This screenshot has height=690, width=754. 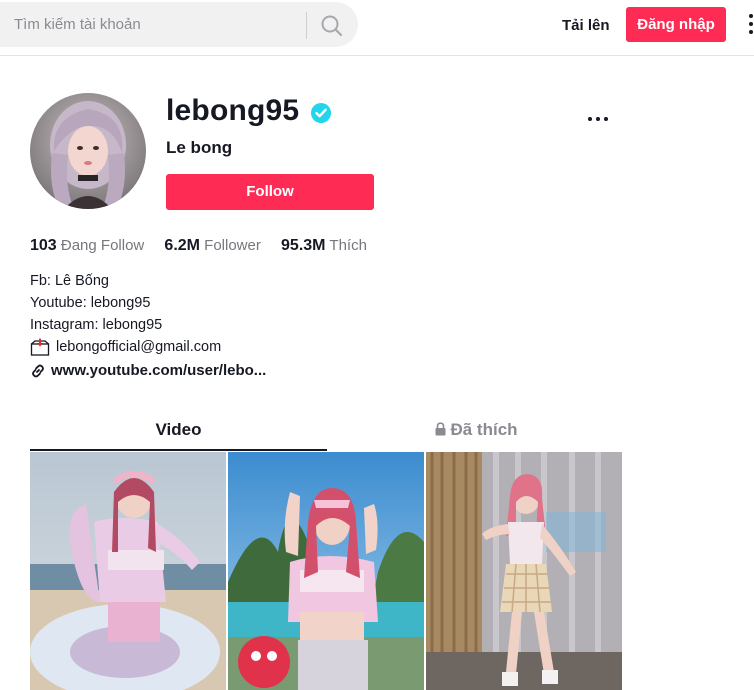 I want to click on stat-following: 103 Đang Follow, so click(x=87, y=246).